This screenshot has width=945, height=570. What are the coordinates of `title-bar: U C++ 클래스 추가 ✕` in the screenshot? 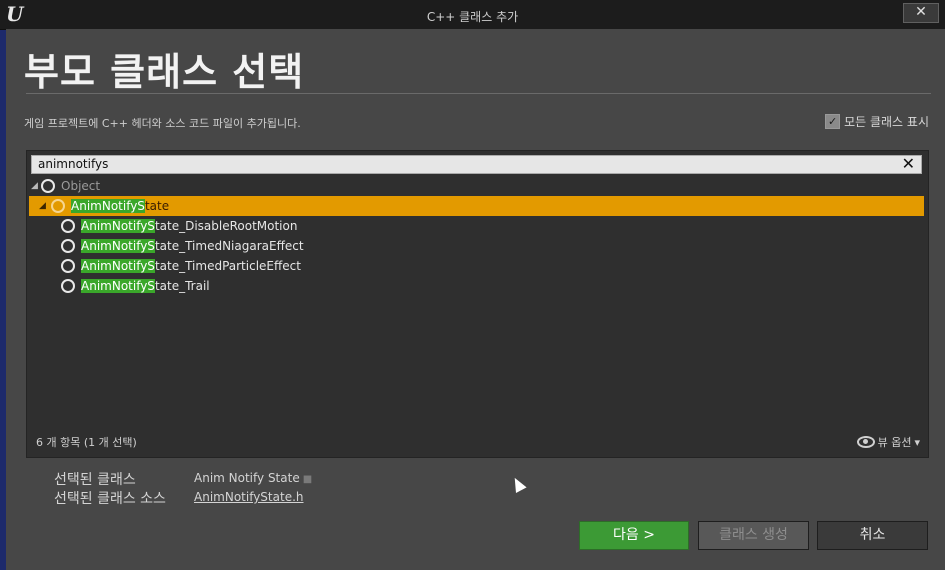 It's located at (472, 15).